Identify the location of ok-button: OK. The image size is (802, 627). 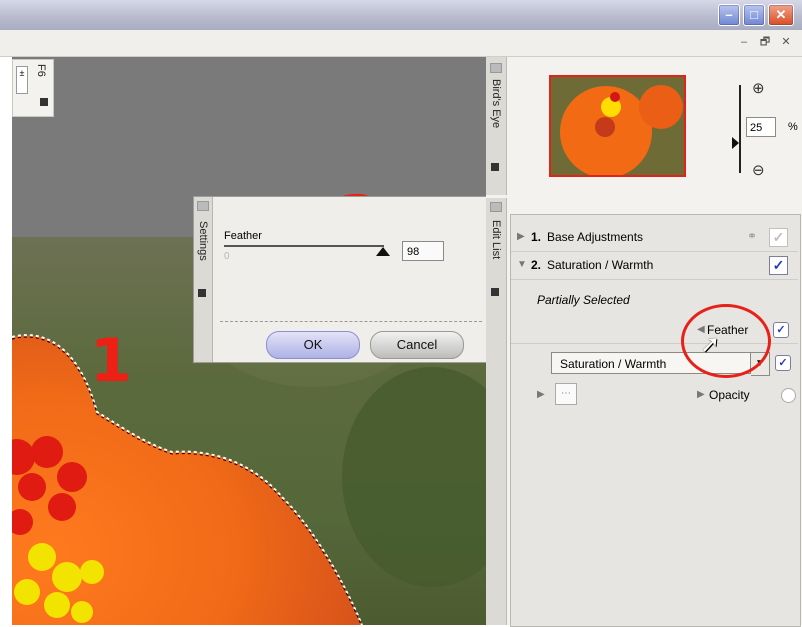
(313, 345).